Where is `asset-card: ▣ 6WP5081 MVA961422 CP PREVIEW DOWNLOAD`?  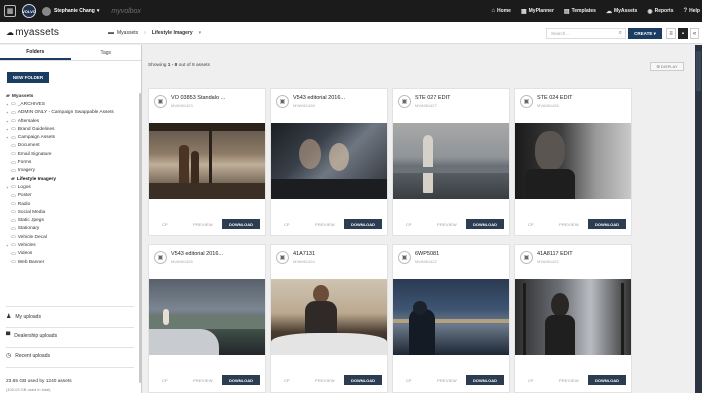 asset-card: ▣ 6WP5081 MVA961422 CP PREVIEW DOWNLOAD is located at coordinates (451, 318).